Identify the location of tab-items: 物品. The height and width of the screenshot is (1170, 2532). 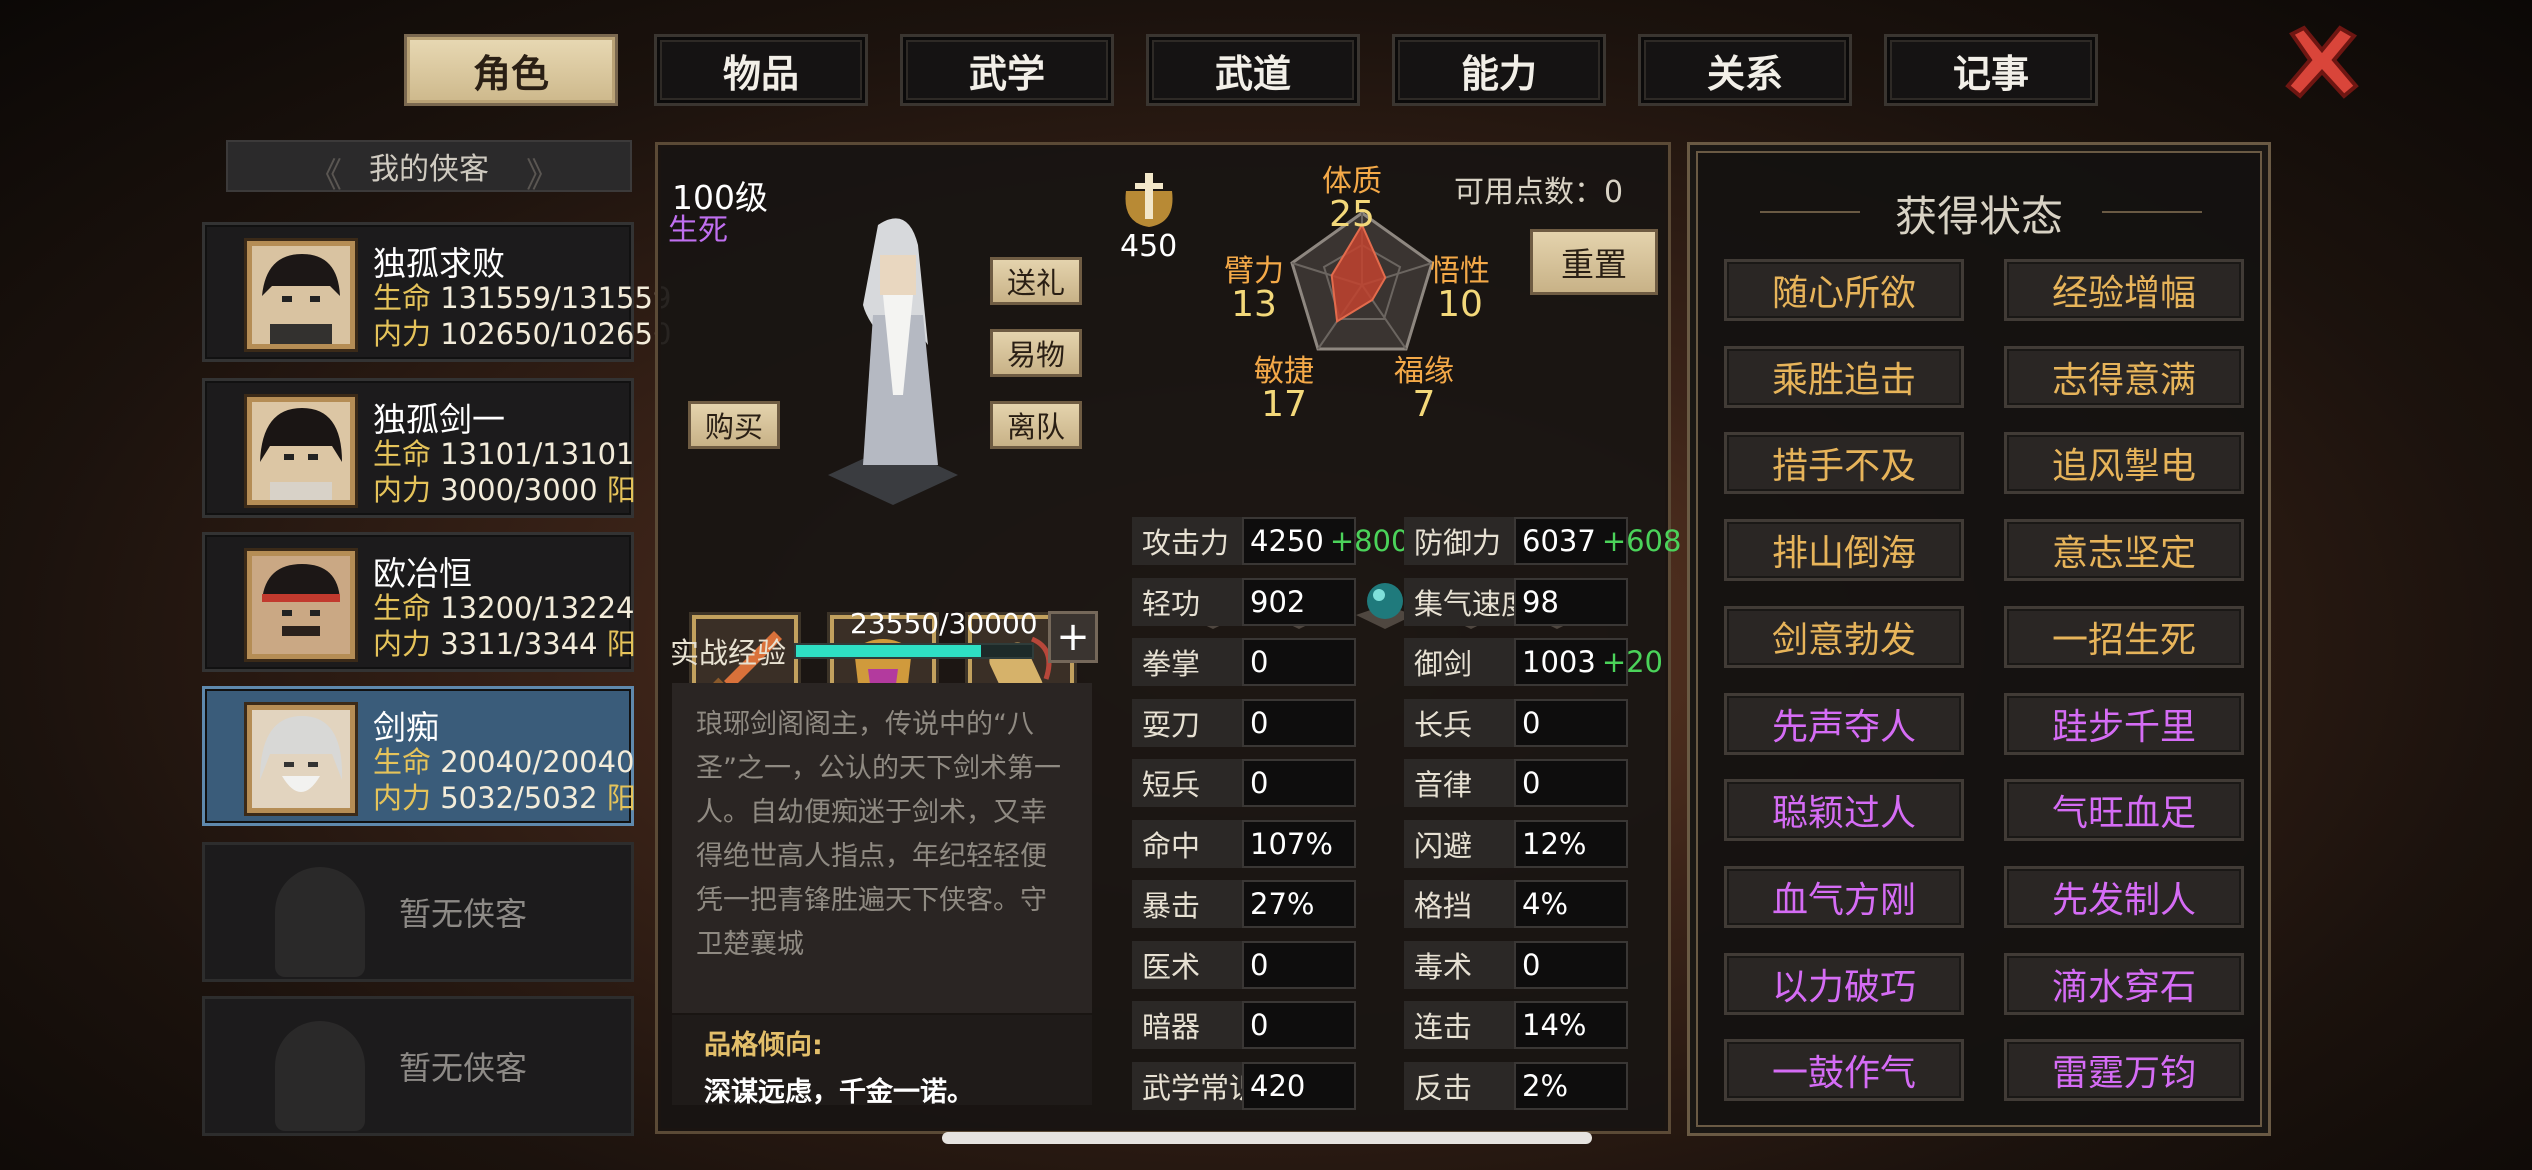
(761, 70).